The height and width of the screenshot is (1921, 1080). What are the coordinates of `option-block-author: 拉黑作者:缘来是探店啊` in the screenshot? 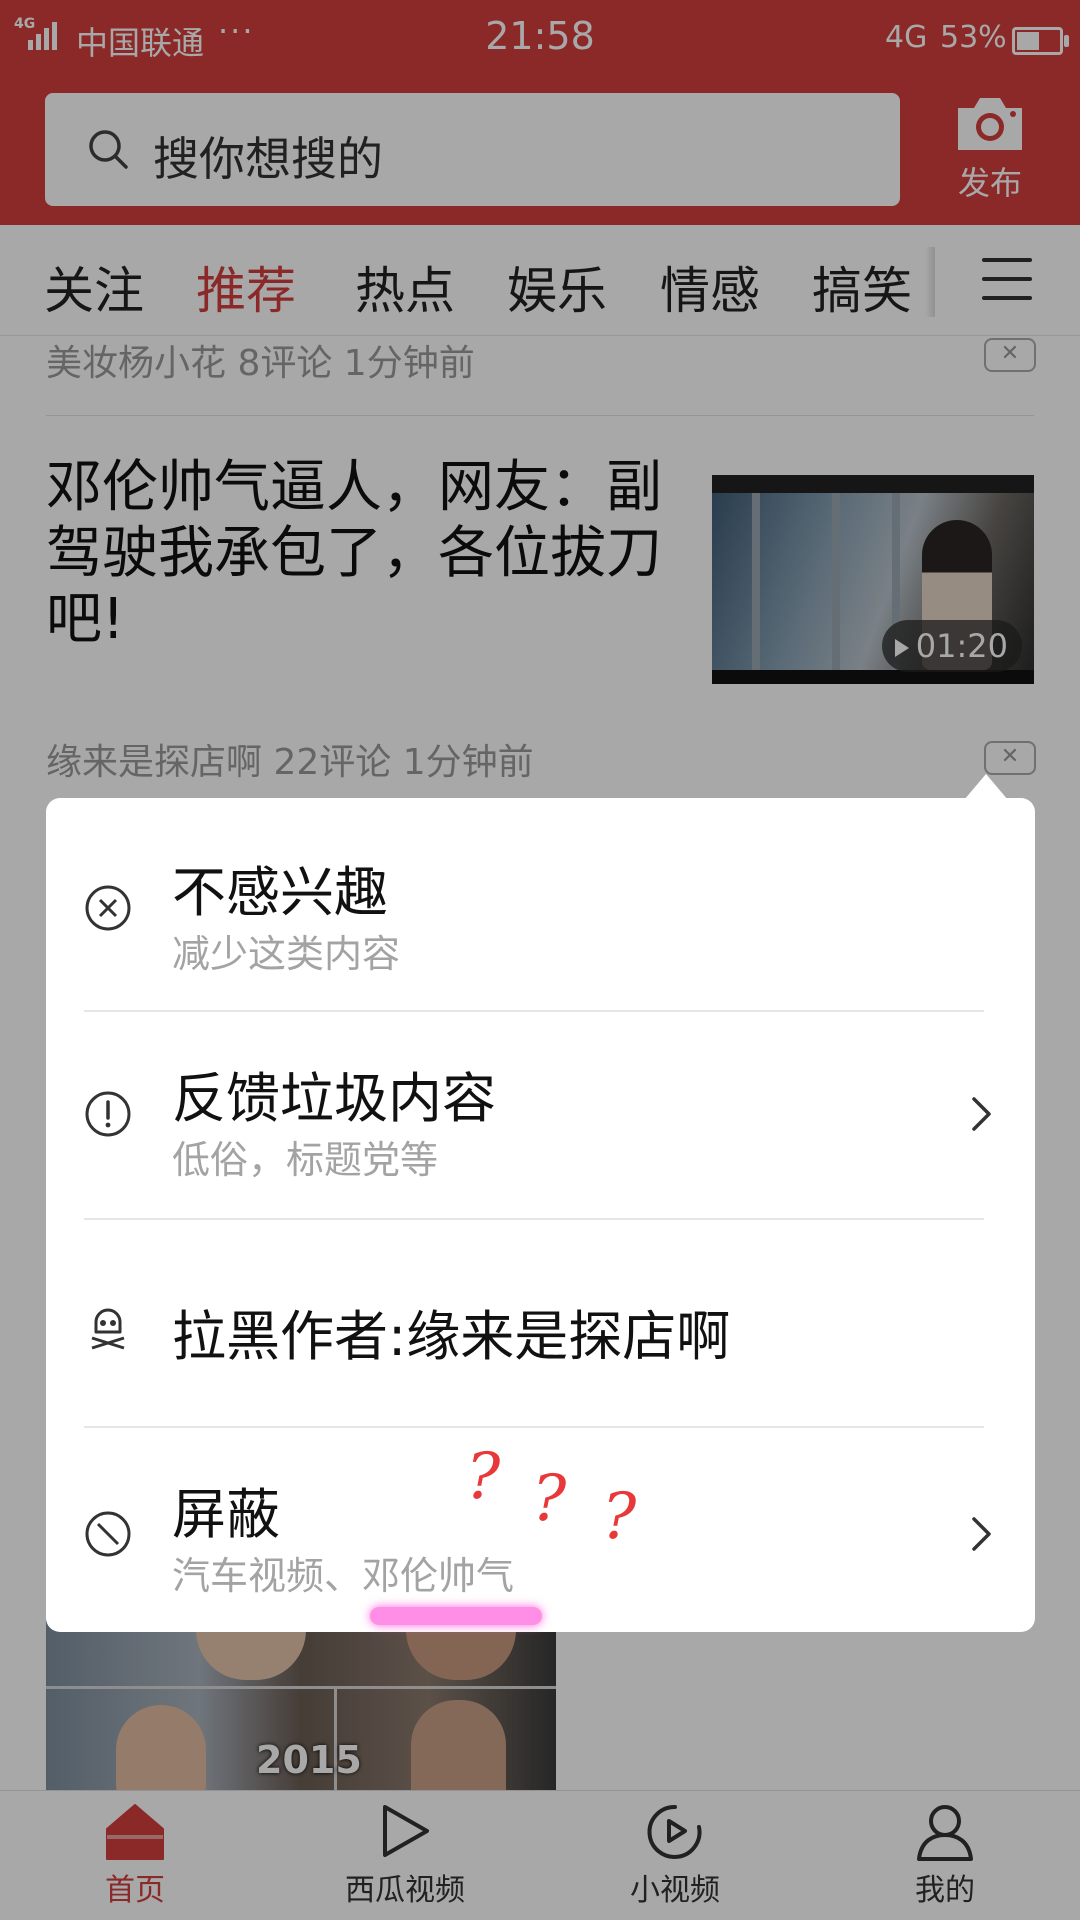 It's located at (540, 1323).